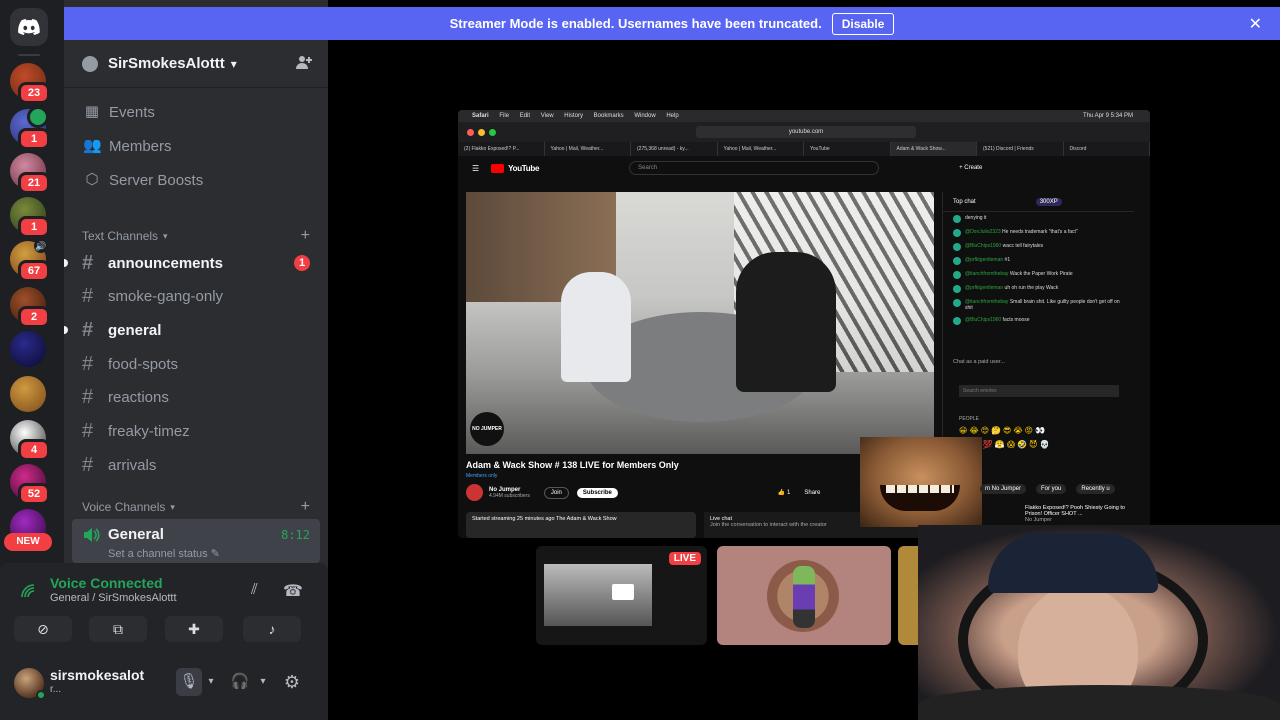 Image resolution: width=1280 pixels, height=720 pixels. What do you see at coordinates (200, 507) in the screenshot?
I see `category-voice-channels: Voice Channels ▾ +` at bounding box center [200, 507].